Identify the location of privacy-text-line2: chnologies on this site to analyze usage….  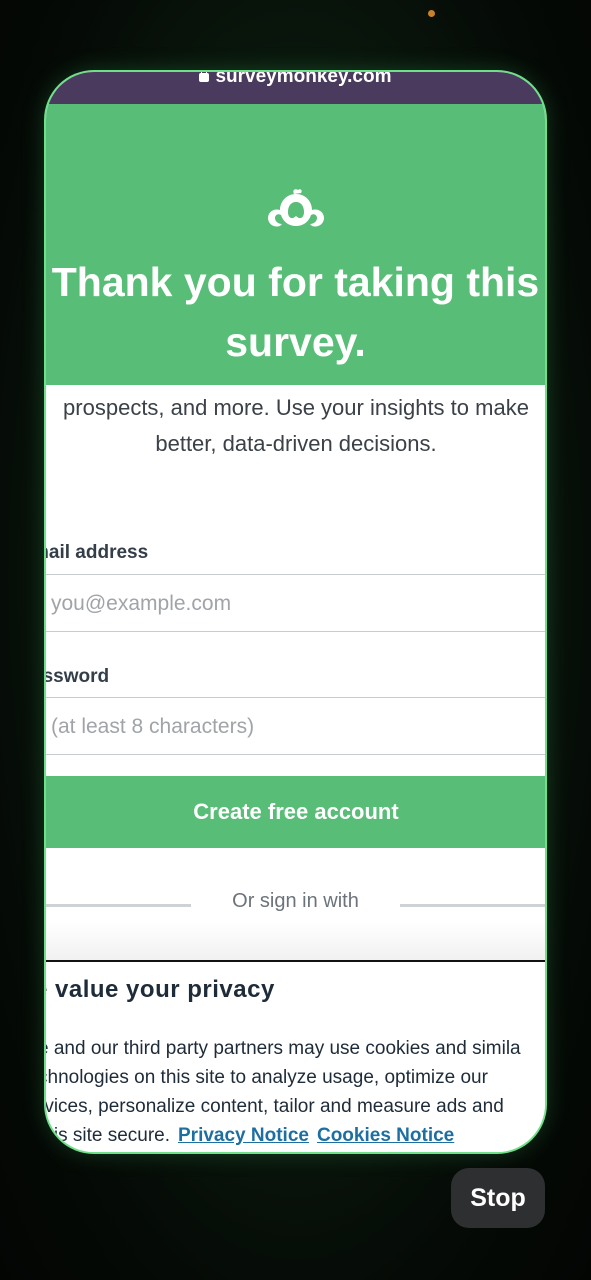
(267, 1077).